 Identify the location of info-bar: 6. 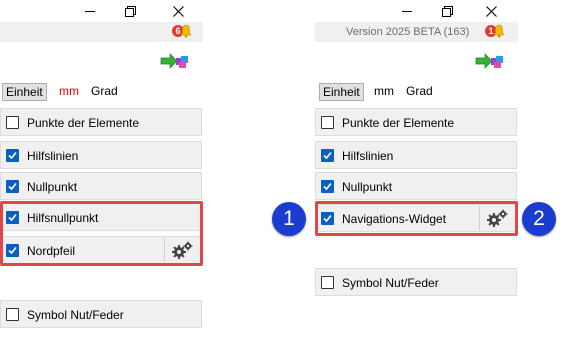
(101, 32).